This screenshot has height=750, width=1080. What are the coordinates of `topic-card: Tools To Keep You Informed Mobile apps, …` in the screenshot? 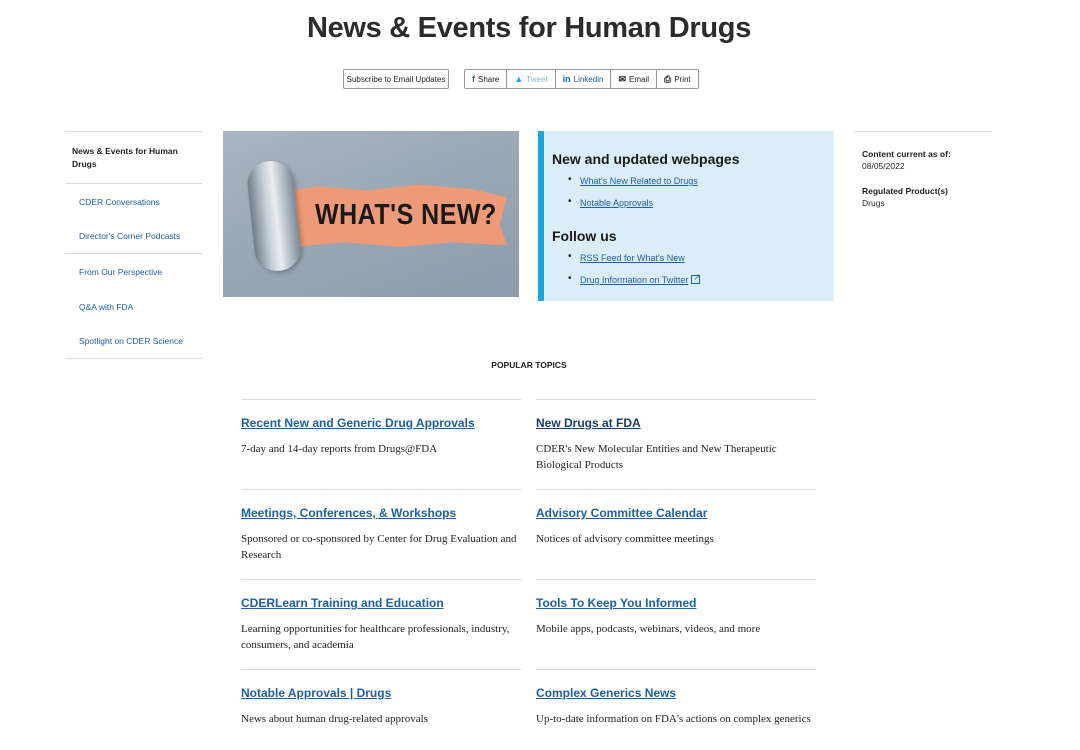 It's located at (676, 624).